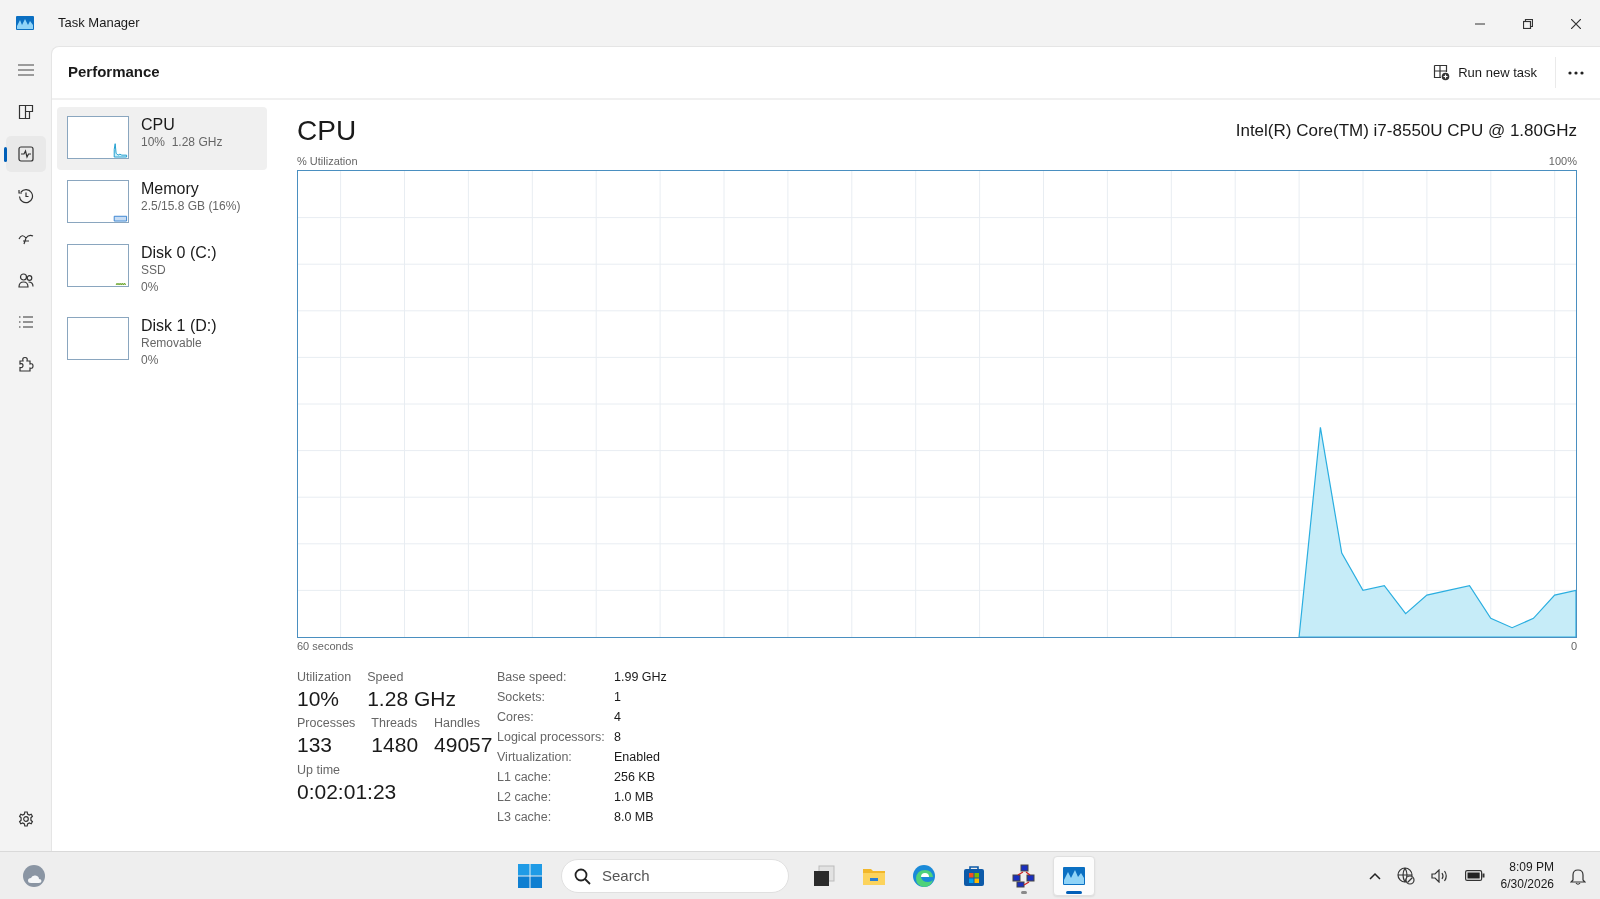  I want to click on restore-icon, so click(1528, 23).